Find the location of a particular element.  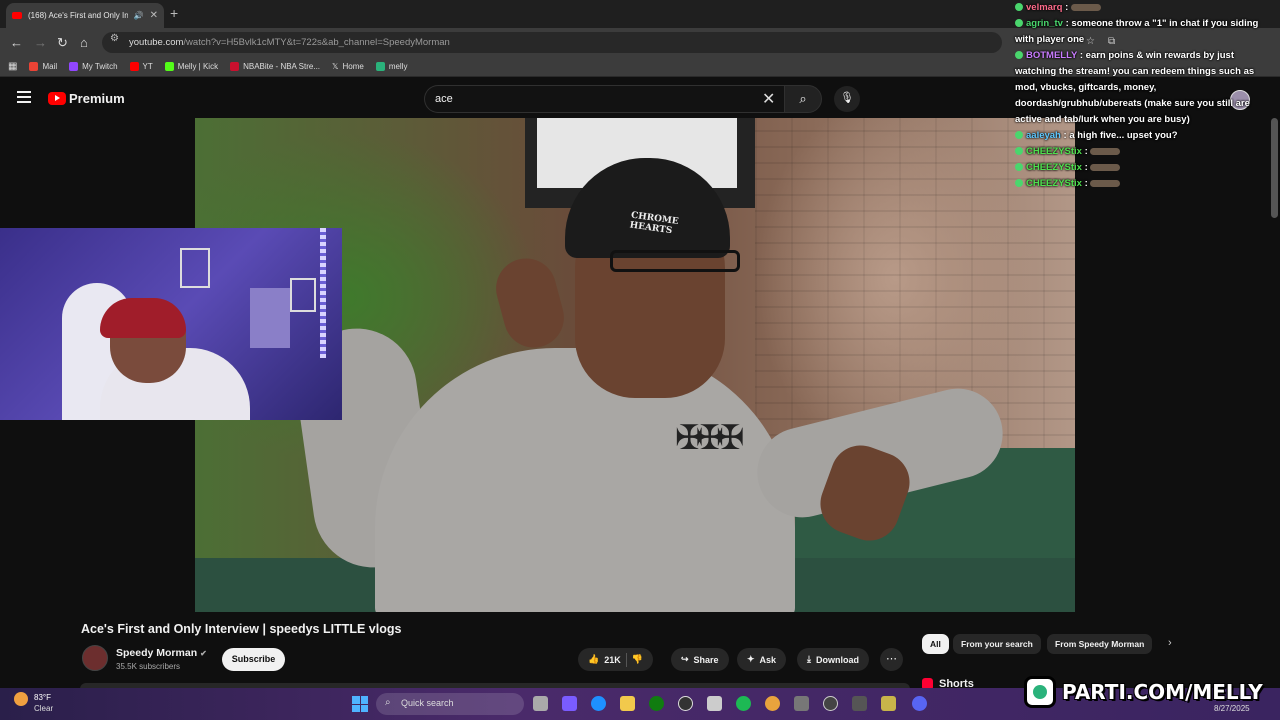

github-icon is located at coordinates (685, 703).